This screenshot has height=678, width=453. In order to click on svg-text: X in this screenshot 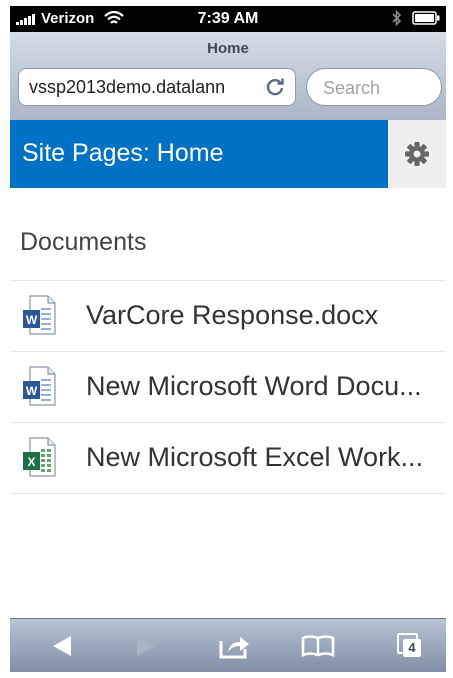, I will do `click(31, 462)`.